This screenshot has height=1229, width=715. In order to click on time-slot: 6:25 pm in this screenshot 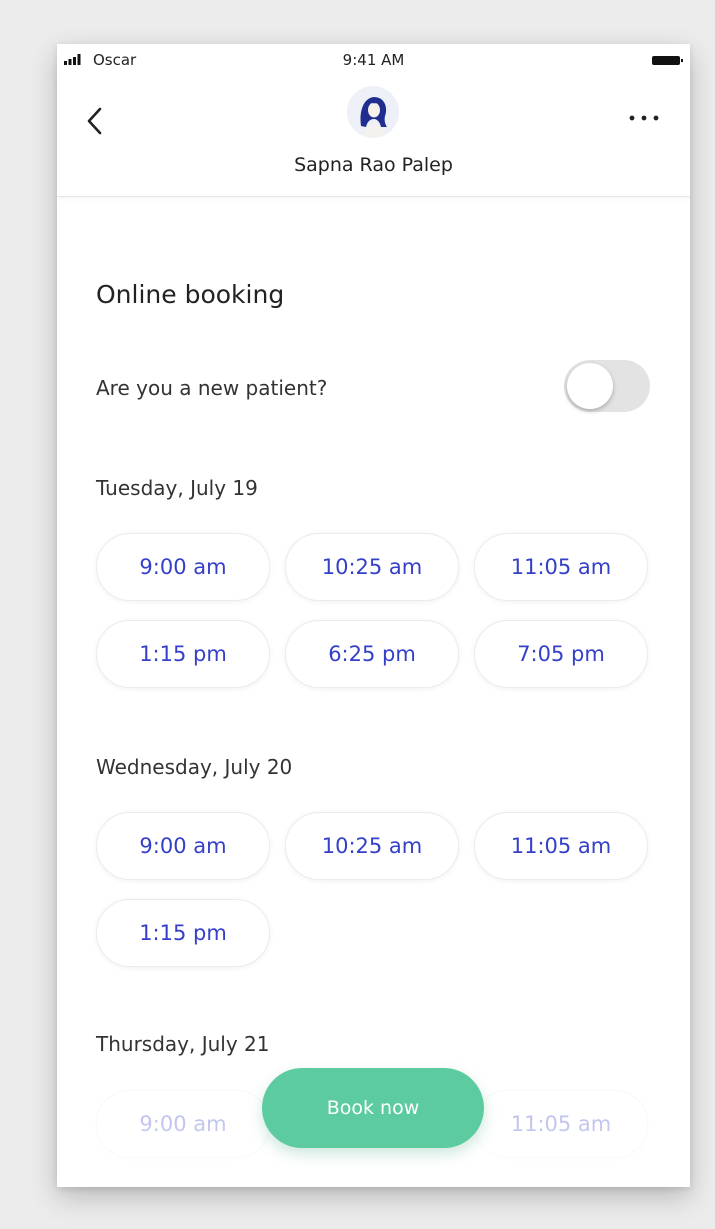, I will do `click(372, 654)`.